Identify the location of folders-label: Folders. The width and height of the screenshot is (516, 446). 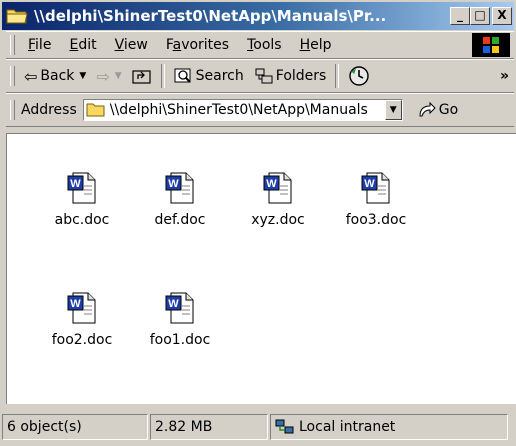
(301, 76).